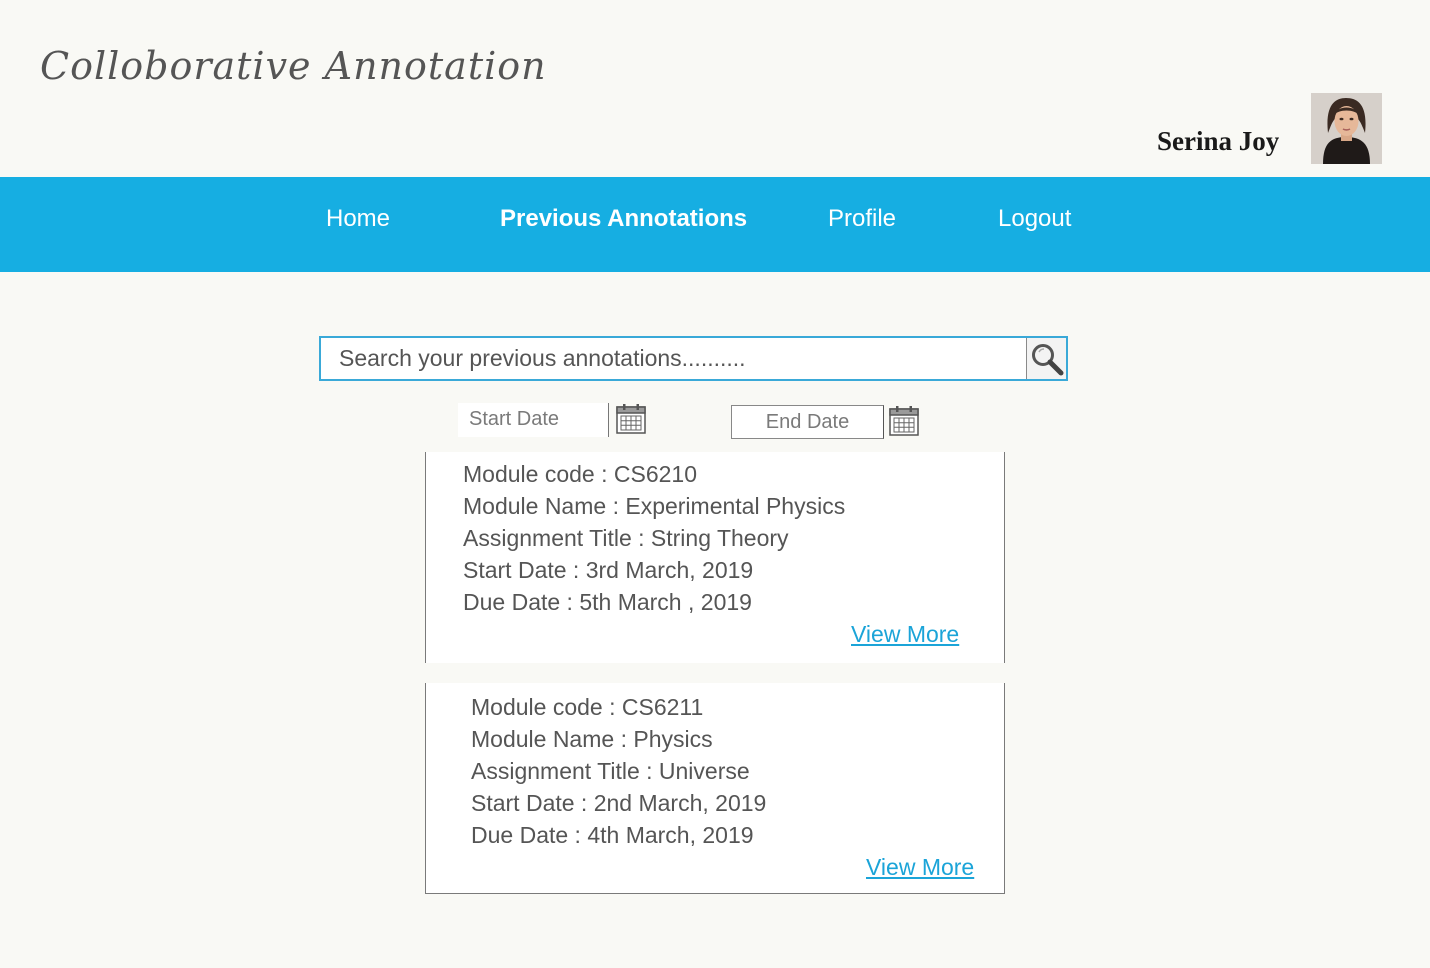  What do you see at coordinates (533, 420) in the screenshot?
I see `start-date-field: Start Date` at bounding box center [533, 420].